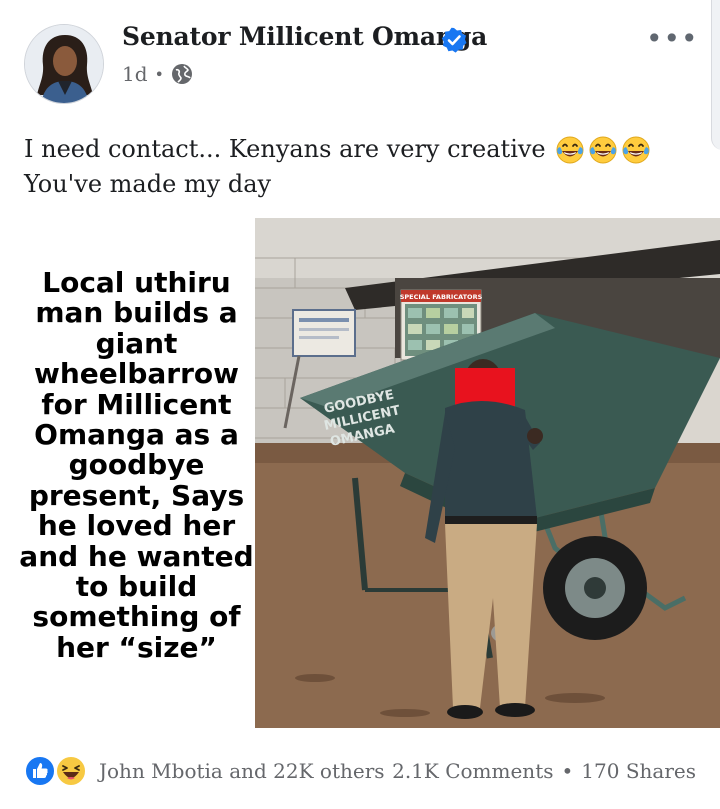 The image size is (720, 809). Describe the element at coordinates (40, 771) in the screenshot. I see `like-icon` at that location.